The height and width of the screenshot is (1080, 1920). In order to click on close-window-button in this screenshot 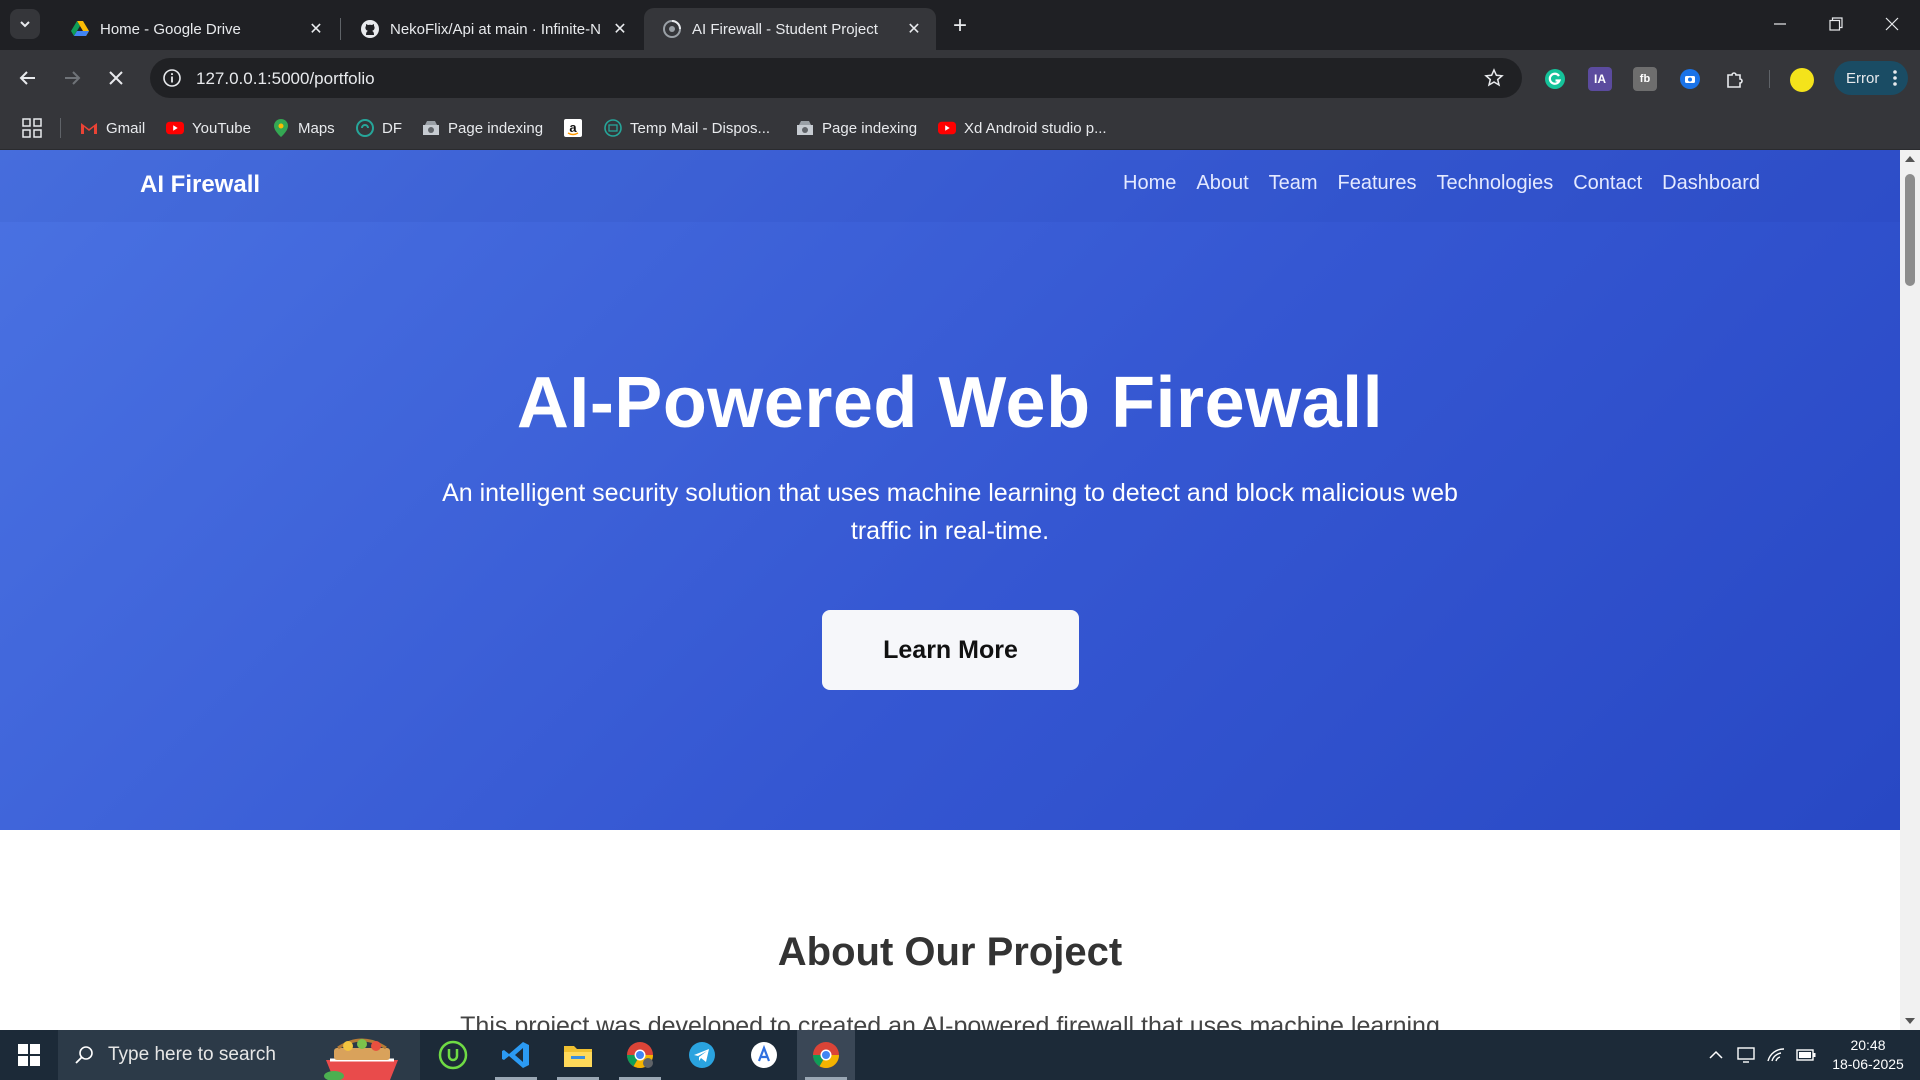, I will do `click(1892, 24)`.